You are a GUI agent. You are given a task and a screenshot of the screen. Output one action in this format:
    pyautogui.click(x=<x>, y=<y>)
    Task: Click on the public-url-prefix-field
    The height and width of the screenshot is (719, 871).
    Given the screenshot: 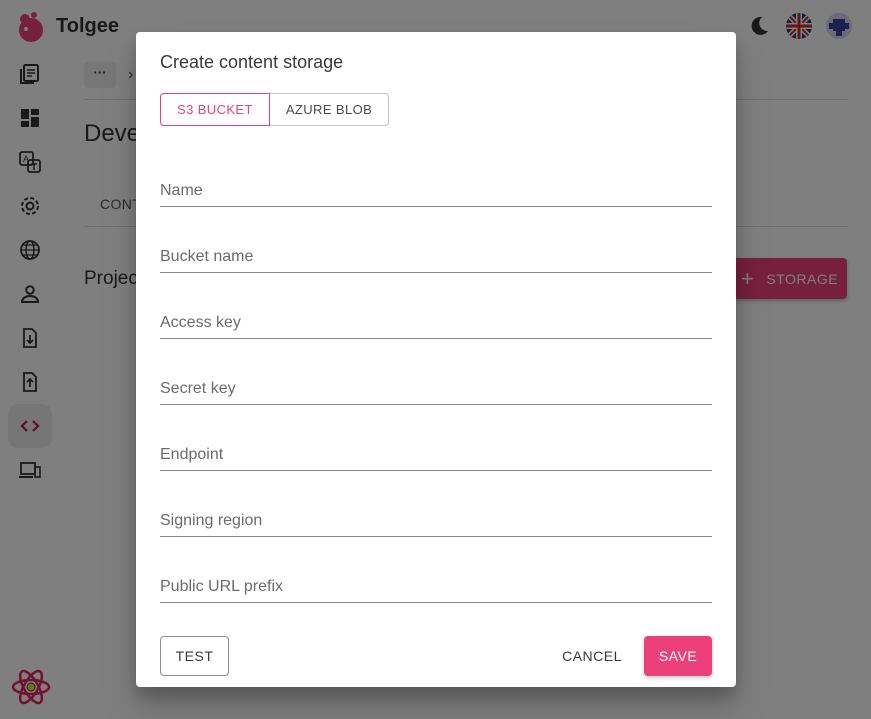 What is the action you would take?
    pyautogui.click(x=436, y=583)
    